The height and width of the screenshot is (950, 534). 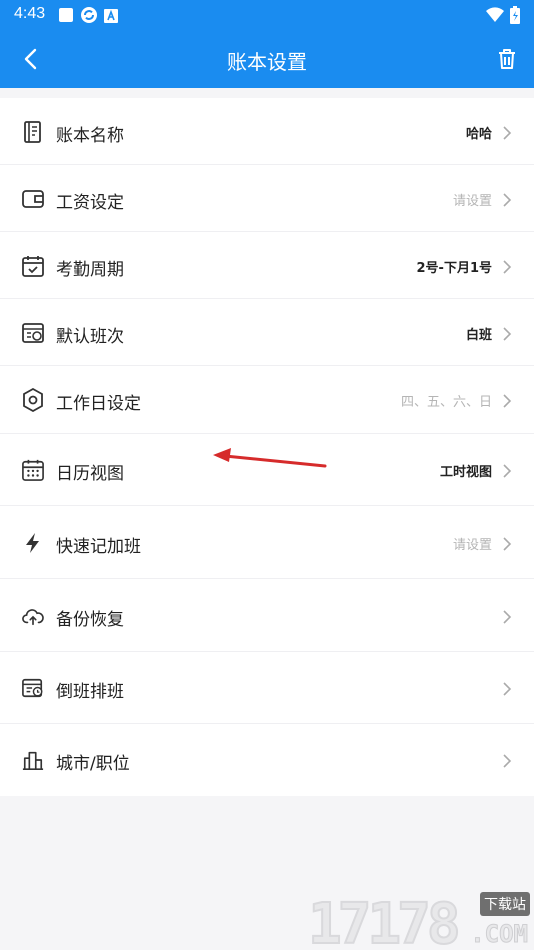 I want to click on settings-row-7: 快速记加班 请设置, so click(x=267, y=542).